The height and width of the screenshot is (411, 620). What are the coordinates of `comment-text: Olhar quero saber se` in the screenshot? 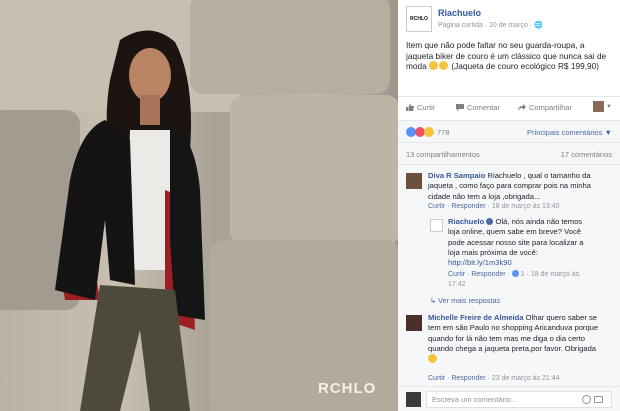 It's located at (561, 317).